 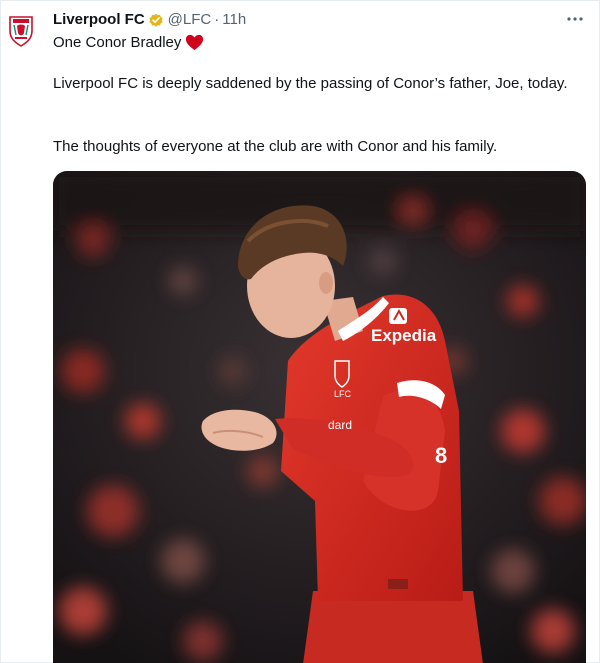 What do you see at coordinates (306, 42) in the screenshot?
I see `tweet-text-line1: One Conor Bradley` at bounding box center [306, 42].